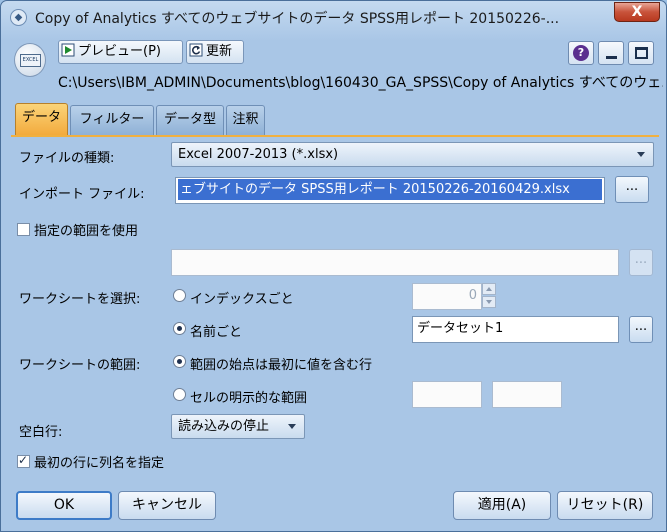  Describe the element at coordinates (190, 120) in the screenshot. I see `tab-data-type: データ型` at that location.